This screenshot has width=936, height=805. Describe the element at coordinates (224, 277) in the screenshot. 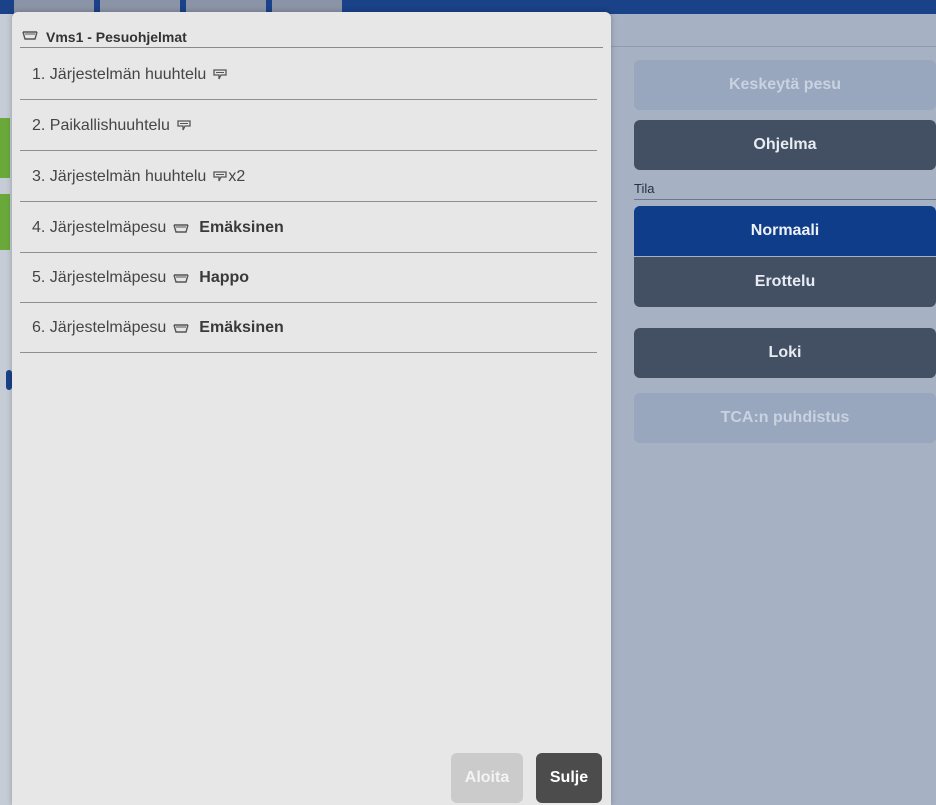

I see `chemical-type: Happo` at that location.